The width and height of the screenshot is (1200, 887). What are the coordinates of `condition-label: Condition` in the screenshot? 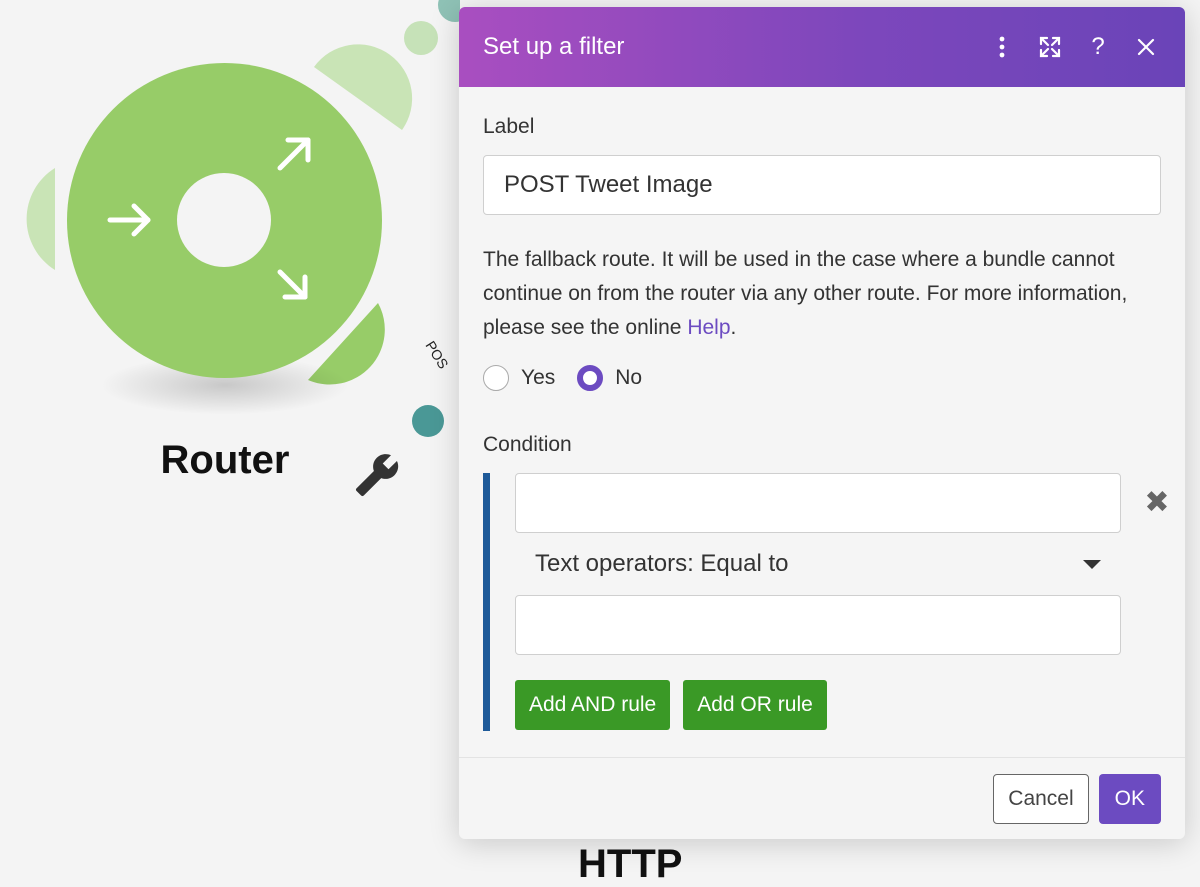 It's located at (527, 444).